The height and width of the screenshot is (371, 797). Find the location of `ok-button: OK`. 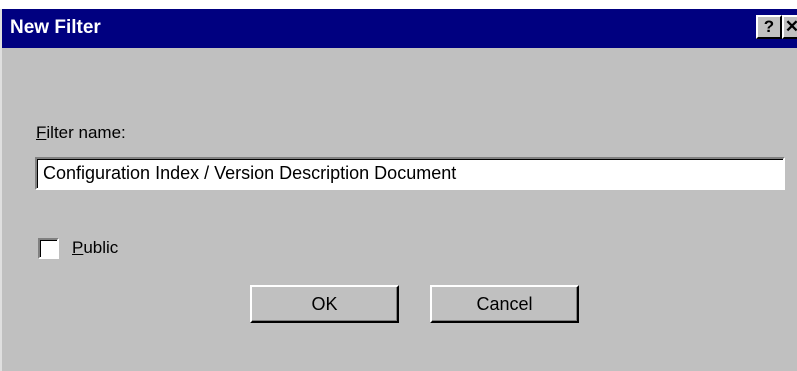

ok-button: OK is located at coordinates (324, 304).